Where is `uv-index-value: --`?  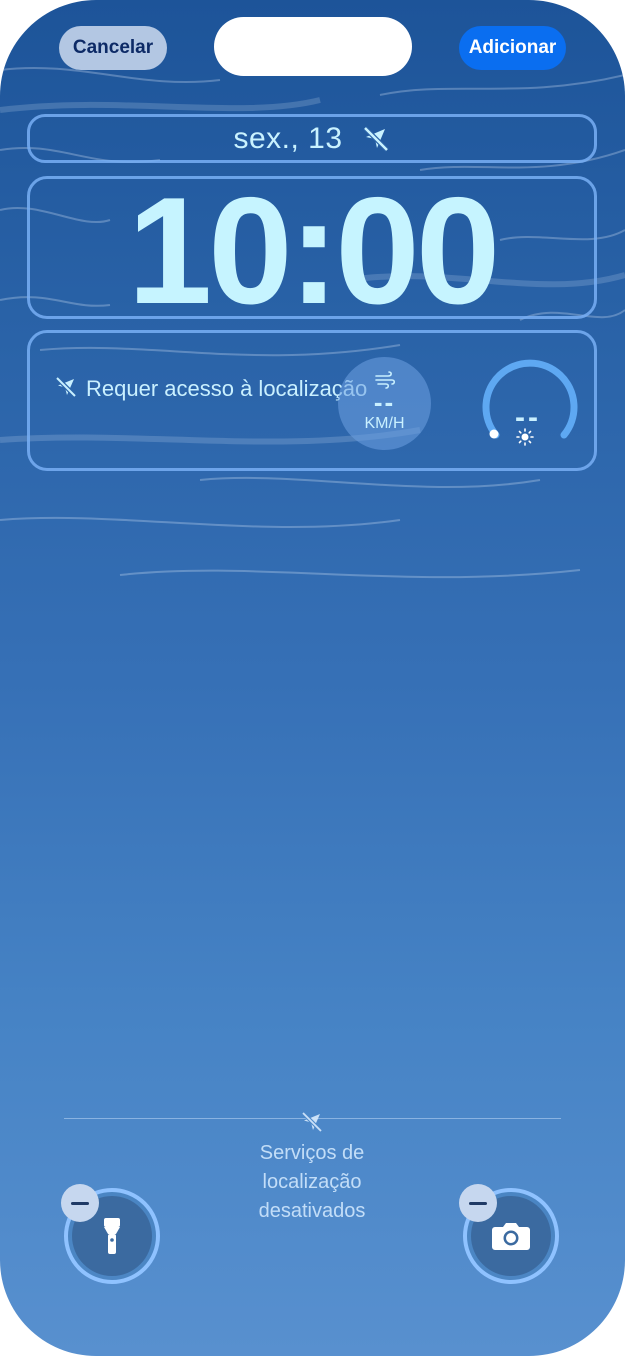 uv-index-value: -- is located at coordinates (528, 417).